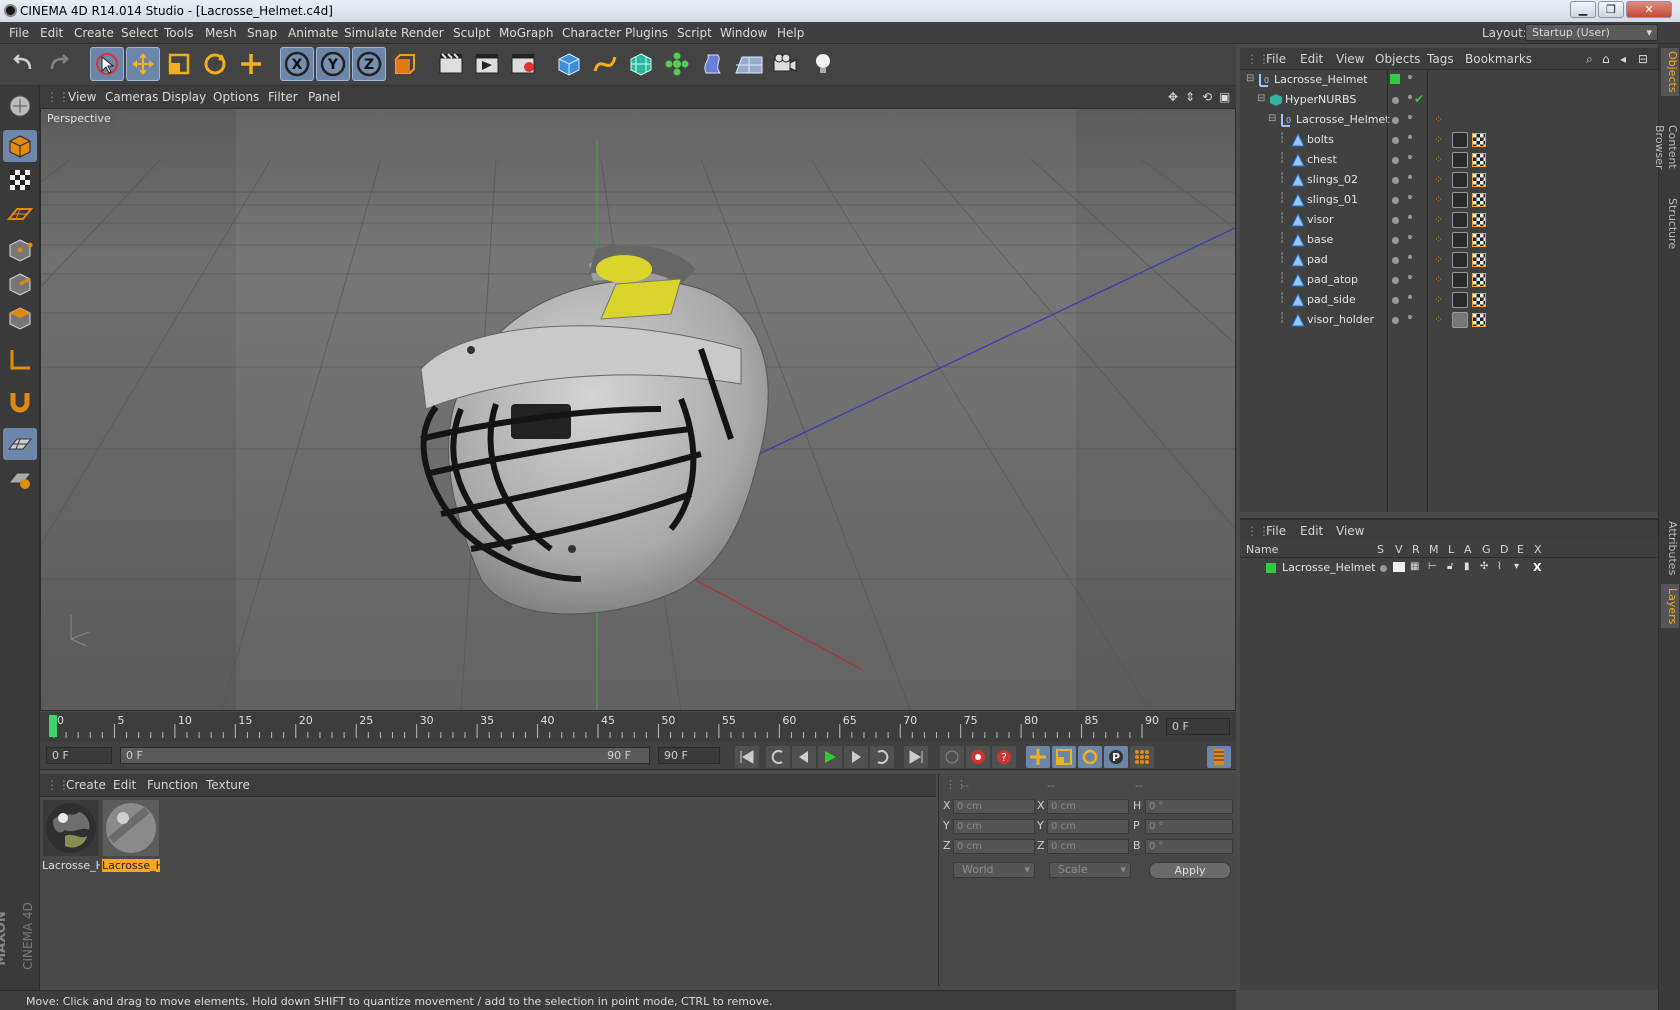 This screenshot has height=1010, width=1680. What do you see at coordinates (1207, 97) in the screenshot?
I see `viewport-rotate-icon: ⟲` at bounding box center [1207, 97].